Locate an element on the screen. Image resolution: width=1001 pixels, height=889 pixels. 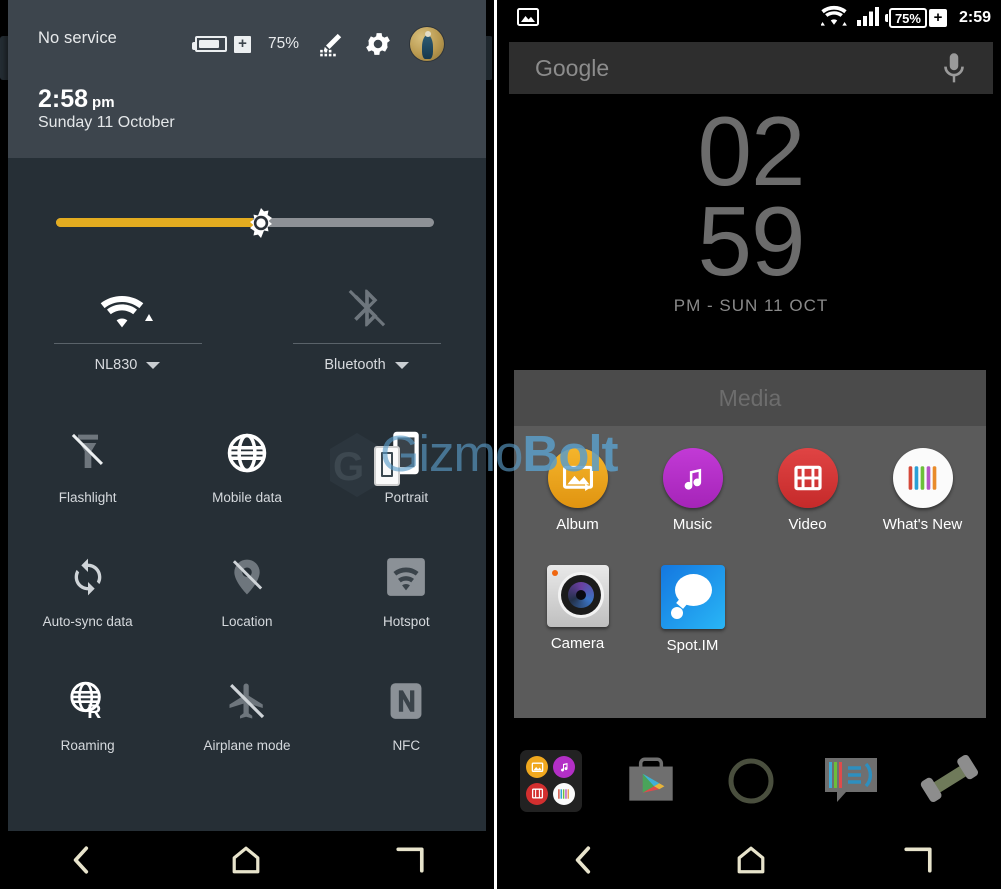
toggle-label: Portrait is located at coordinates (406, 497).